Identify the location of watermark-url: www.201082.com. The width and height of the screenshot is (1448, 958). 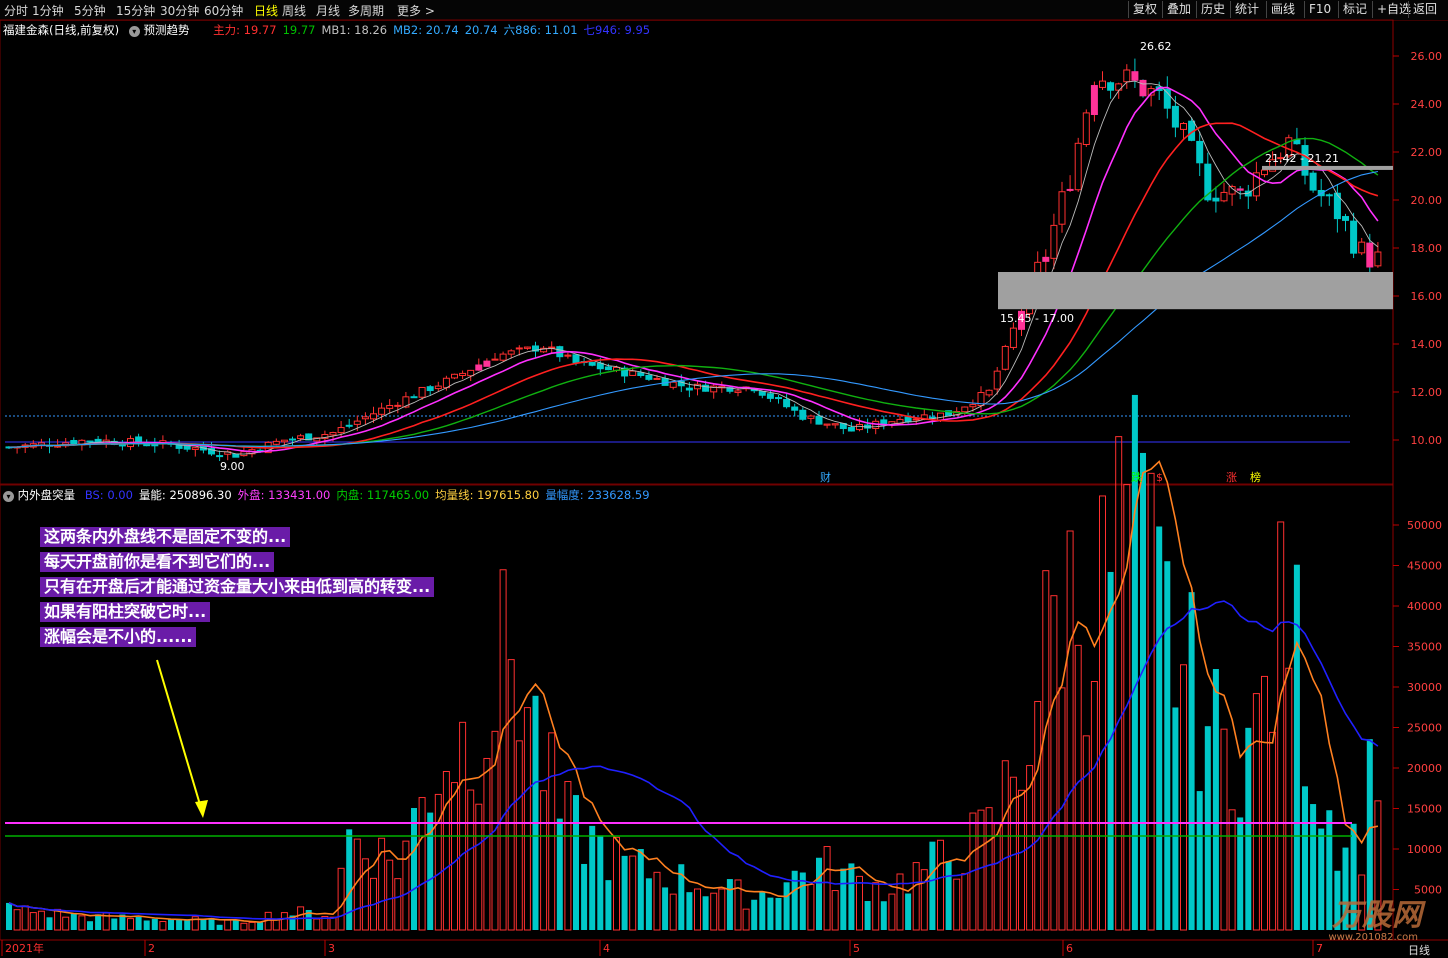
(1373, 937).